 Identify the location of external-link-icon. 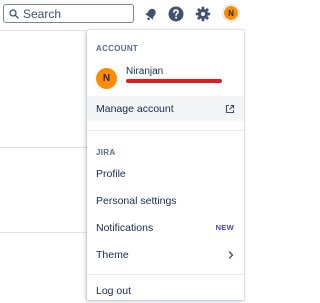
(230, 109).